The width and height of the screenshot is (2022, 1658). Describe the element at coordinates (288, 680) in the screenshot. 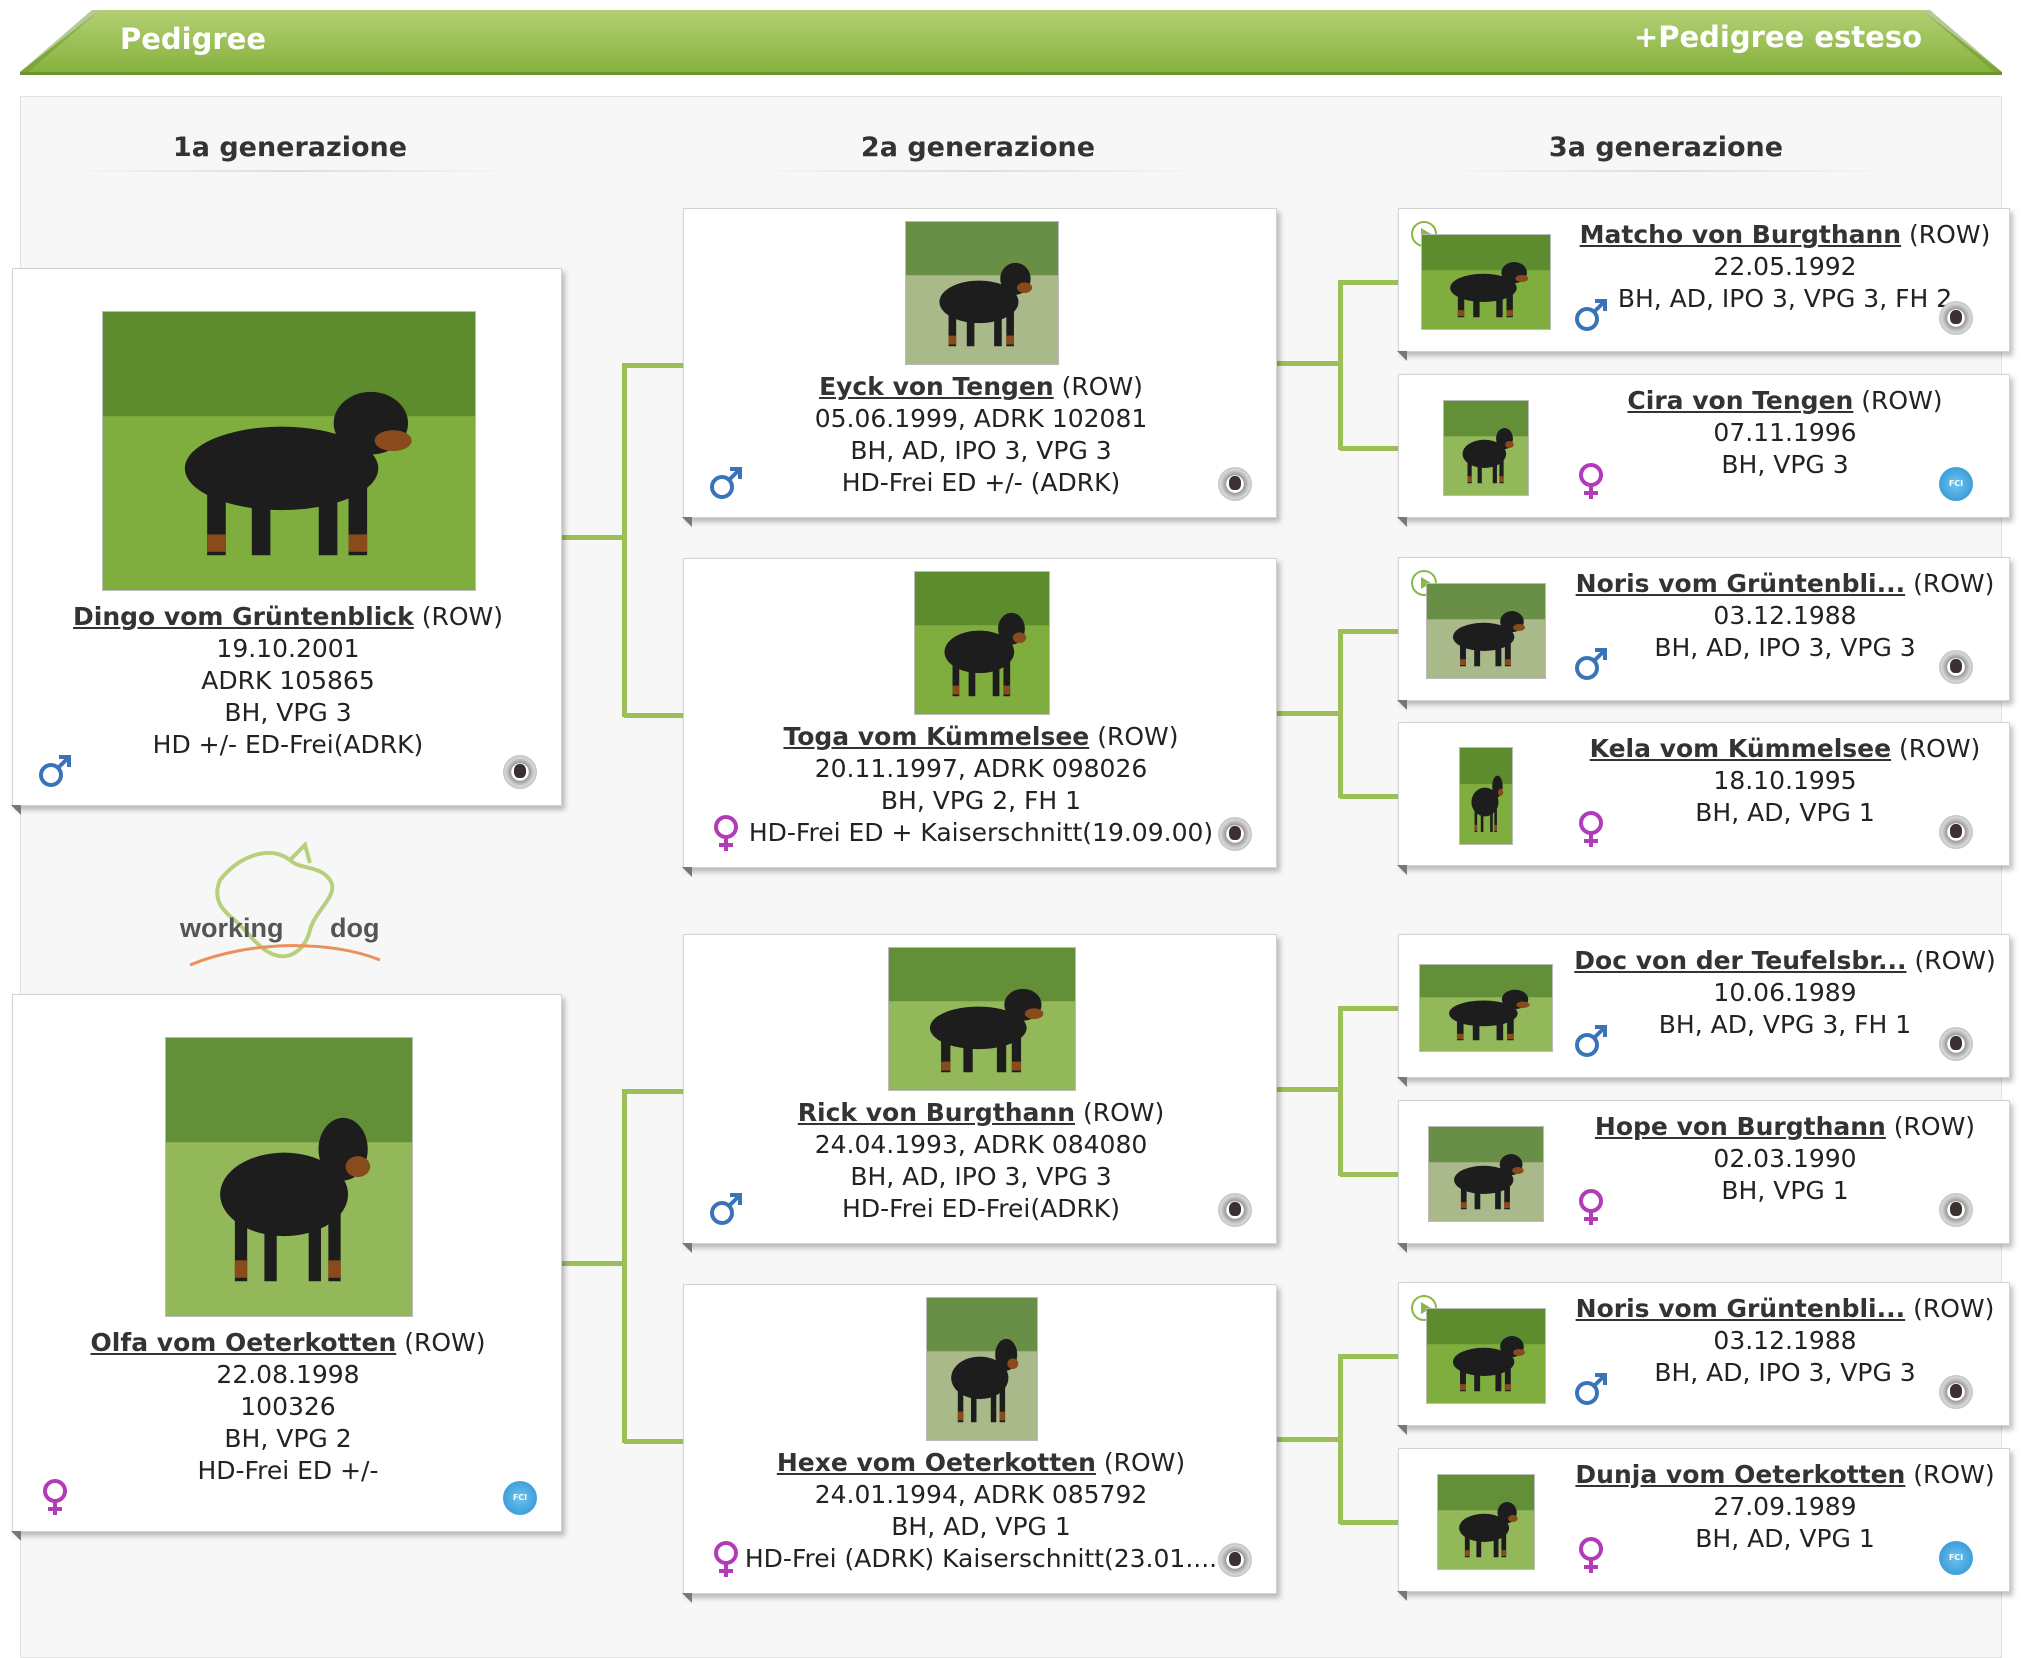

I see `dog-info-line: ADRK 105865` at that location.